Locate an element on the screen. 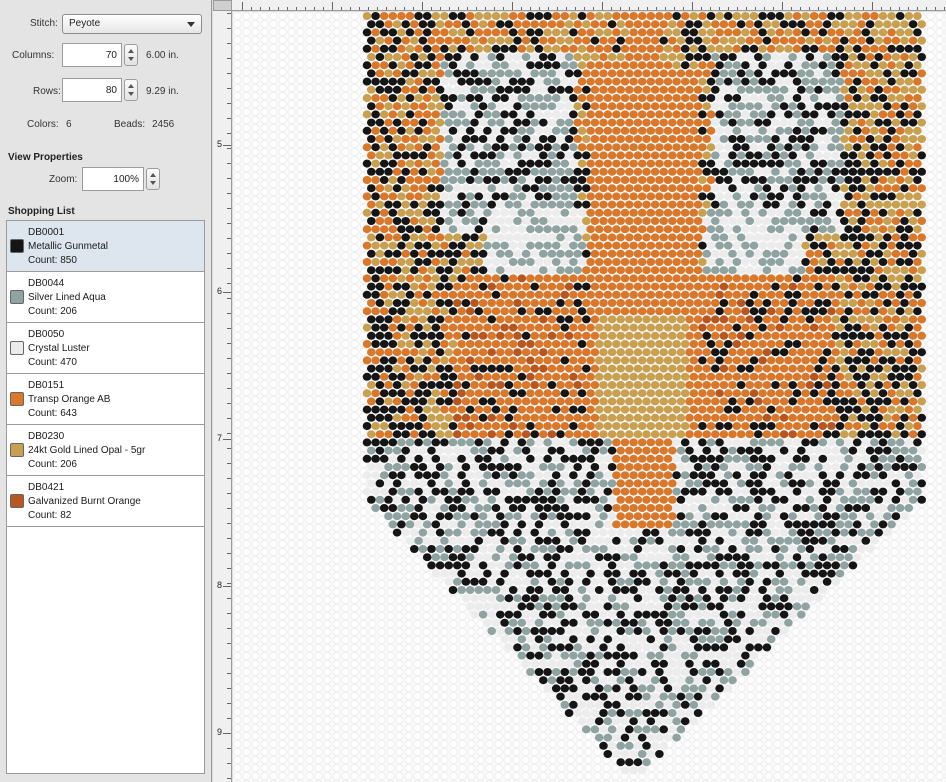 Image resolution: width=946 pixels, height=782 pixels. rows-stepper is located at coordinates (131, 90).